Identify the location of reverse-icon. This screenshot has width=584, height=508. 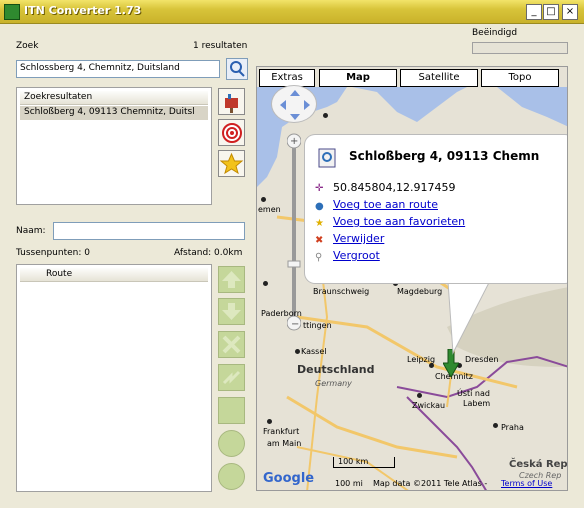
(231, 377).